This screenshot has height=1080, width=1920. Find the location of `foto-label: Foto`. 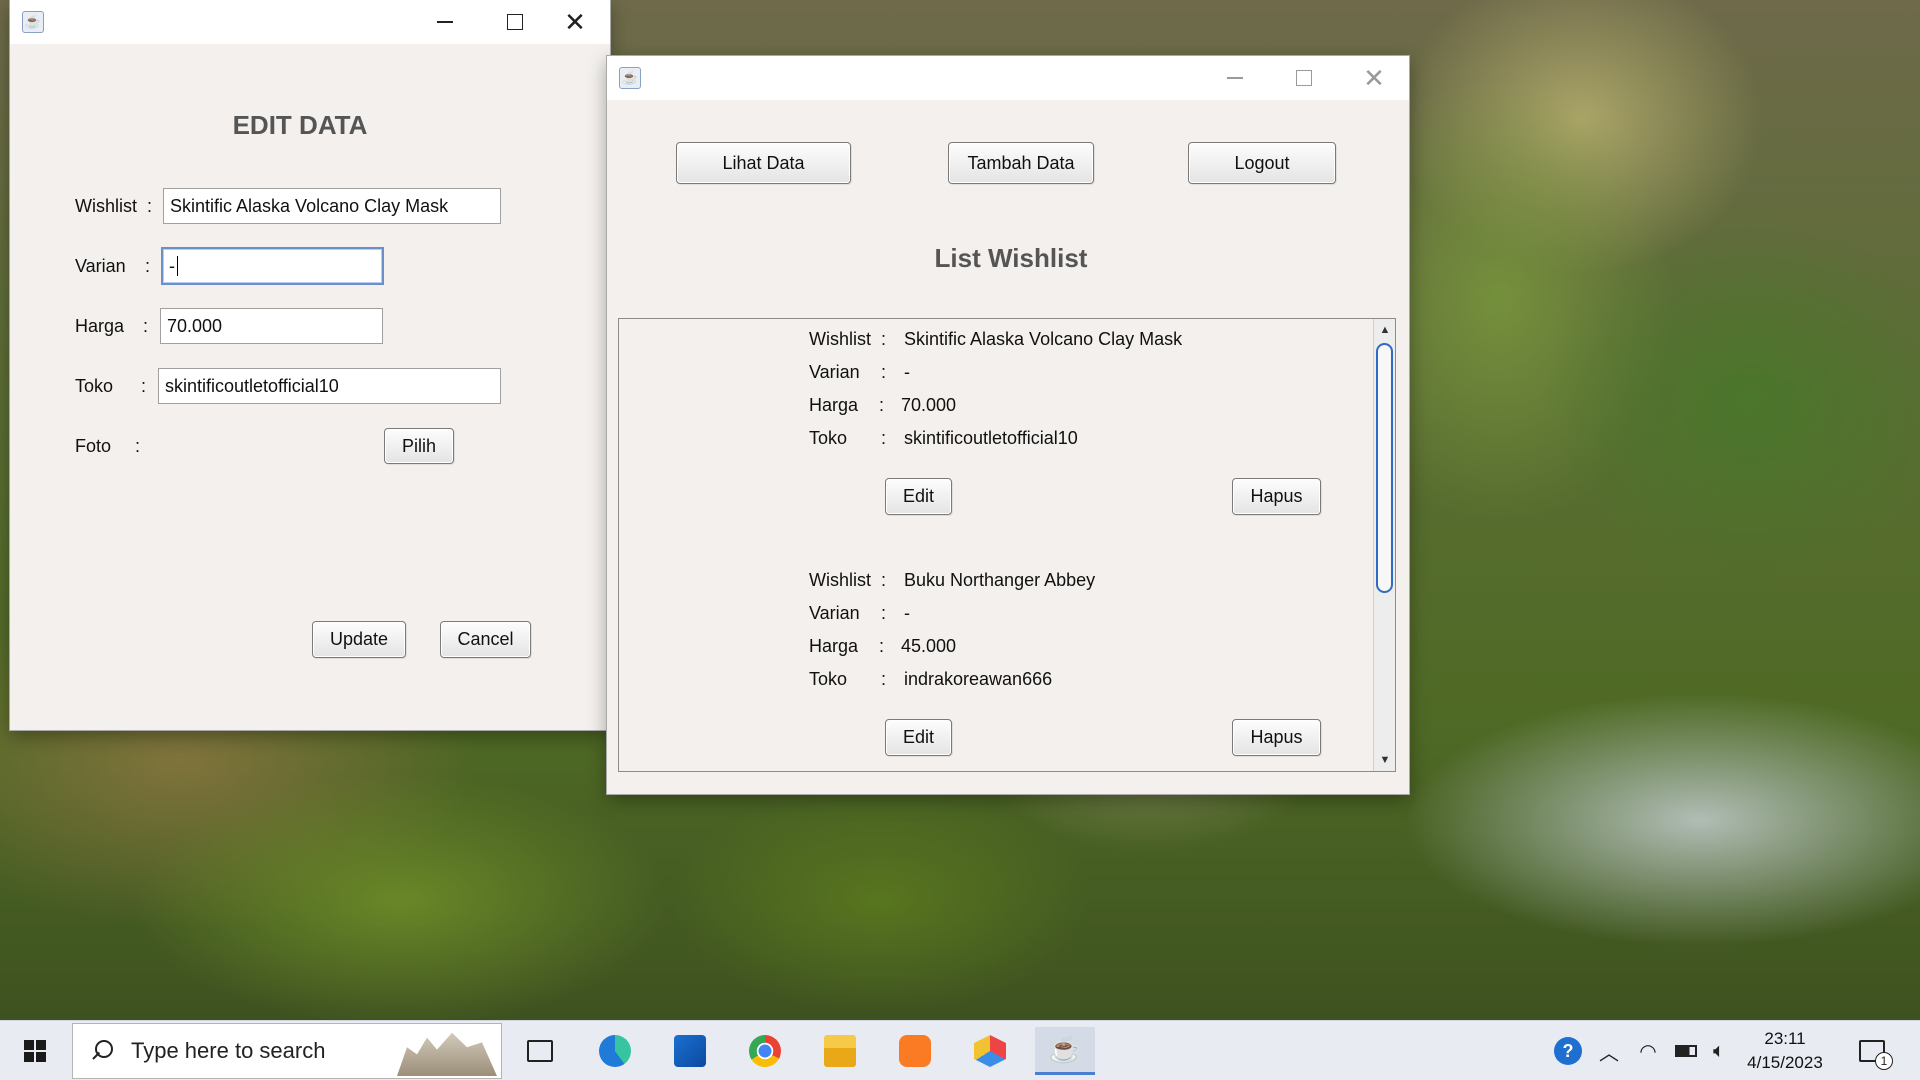

foto-label: Foto is located at coordinates (93, 446).